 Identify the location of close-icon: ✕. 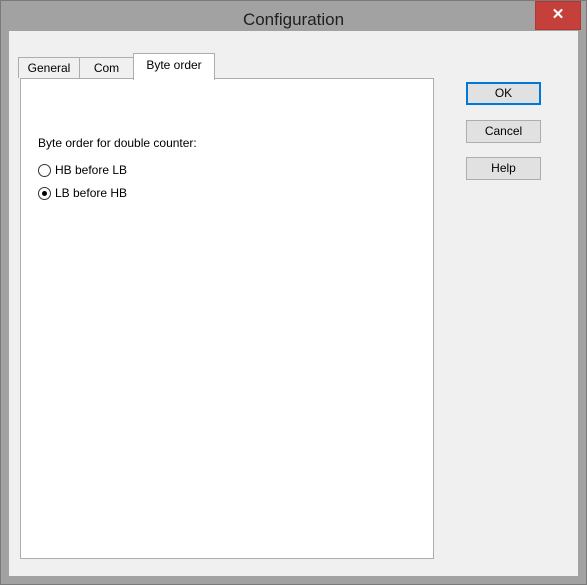
(558, 14).